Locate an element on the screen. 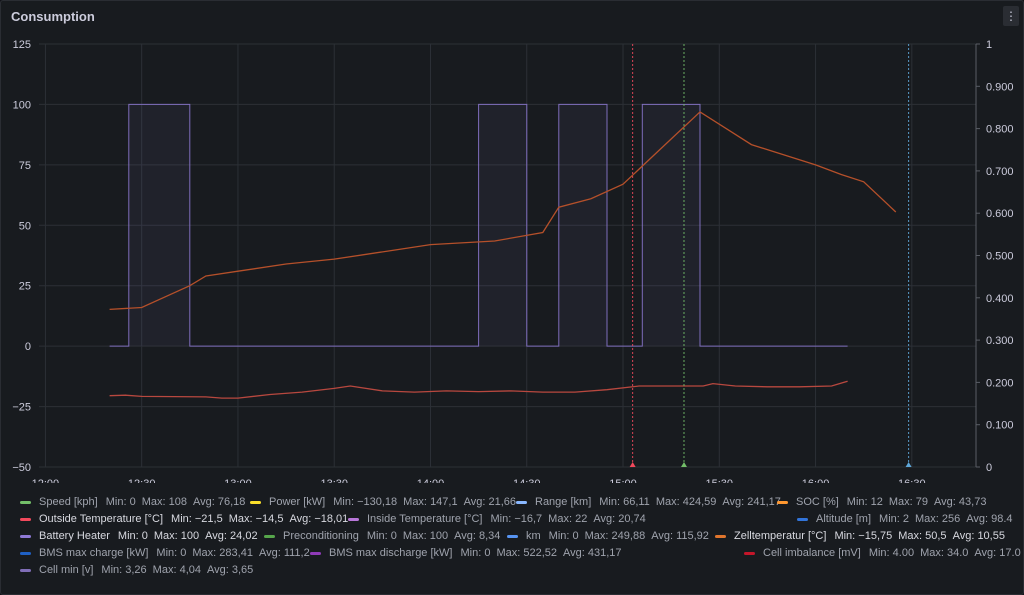  legend-min: Min: 4.00 is located at coordinates (891, 553).